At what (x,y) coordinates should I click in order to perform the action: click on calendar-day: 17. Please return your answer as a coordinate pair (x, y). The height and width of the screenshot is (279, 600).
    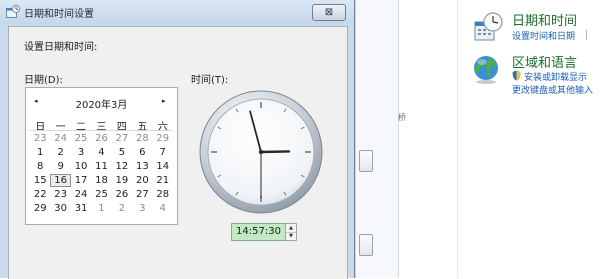
    Looking at the image, I should click on (81, 180).